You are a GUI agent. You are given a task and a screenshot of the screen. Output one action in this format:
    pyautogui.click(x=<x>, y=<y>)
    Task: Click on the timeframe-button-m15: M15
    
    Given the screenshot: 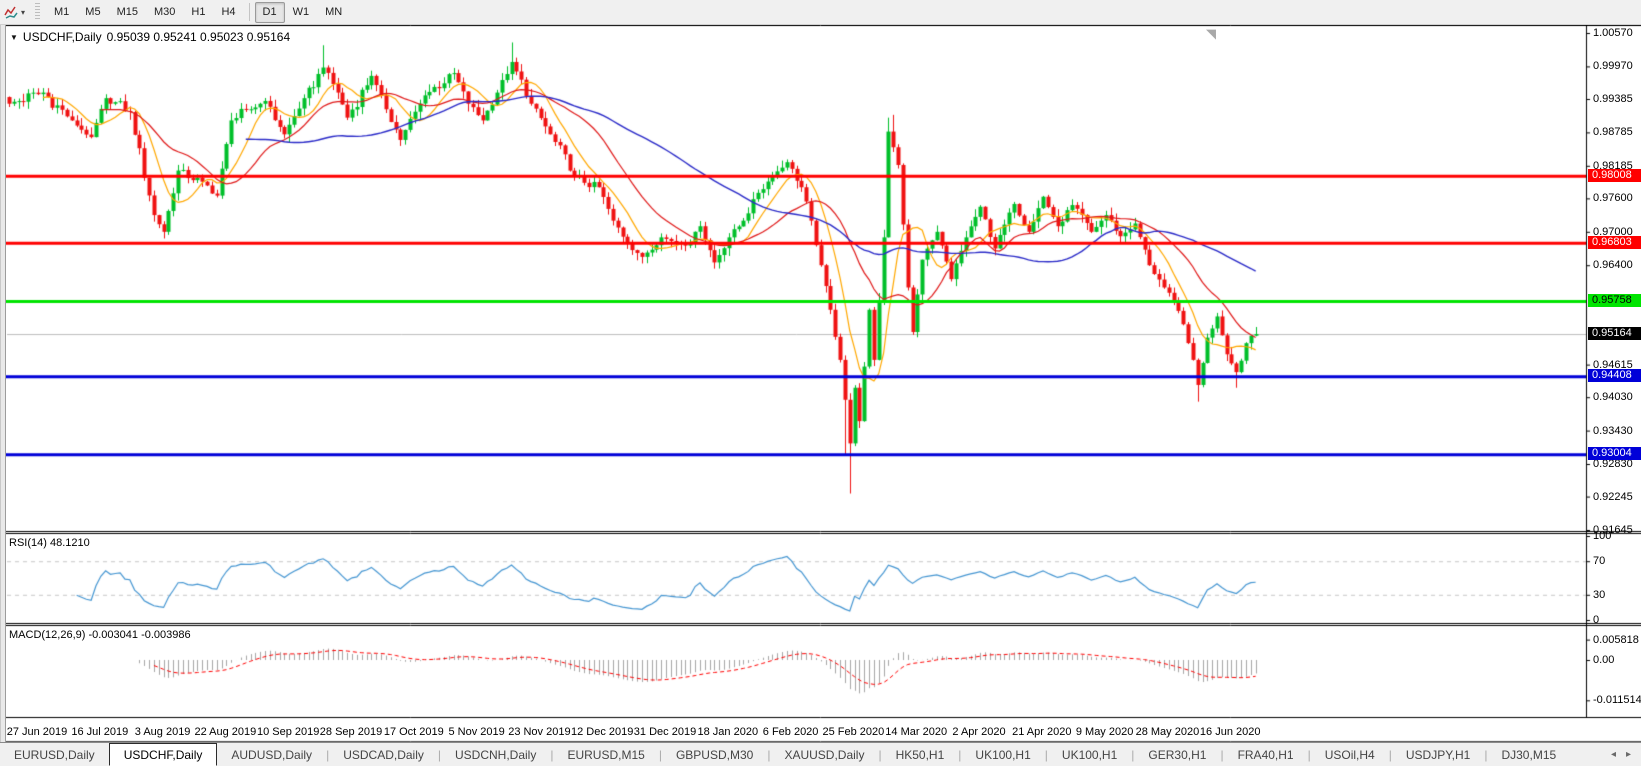 What is the action you would take?
    pyautogui.click(x=127, y=12)
    